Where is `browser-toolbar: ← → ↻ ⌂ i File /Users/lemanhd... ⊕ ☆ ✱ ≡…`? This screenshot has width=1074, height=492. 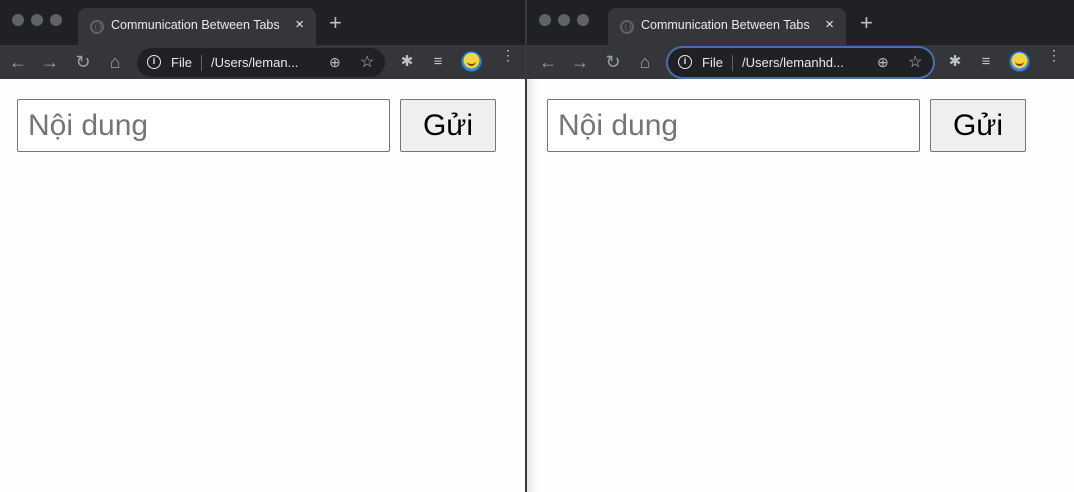
browser-toolbar: ← → ↻ ⌂ i File /Users/lemanhd... ⊕ ☆ ✱ ≡… is located at coordinates (800, 62).